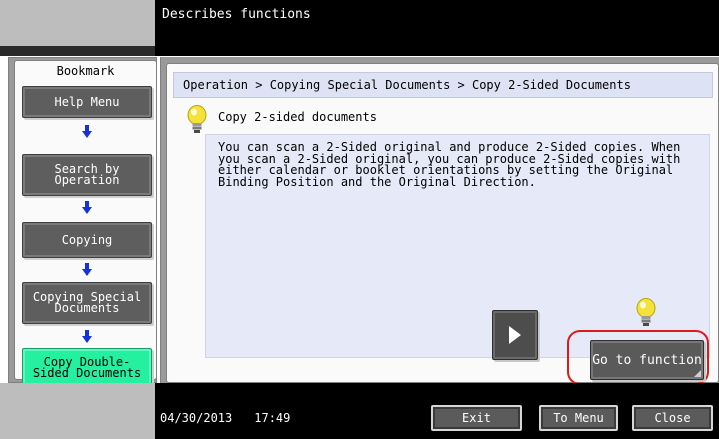 Image resolution: width=719 pixels, height=439 pixels. I want to click on sidebar-item-copying-special-documents: Copying Special Documents, so click(87, 303).